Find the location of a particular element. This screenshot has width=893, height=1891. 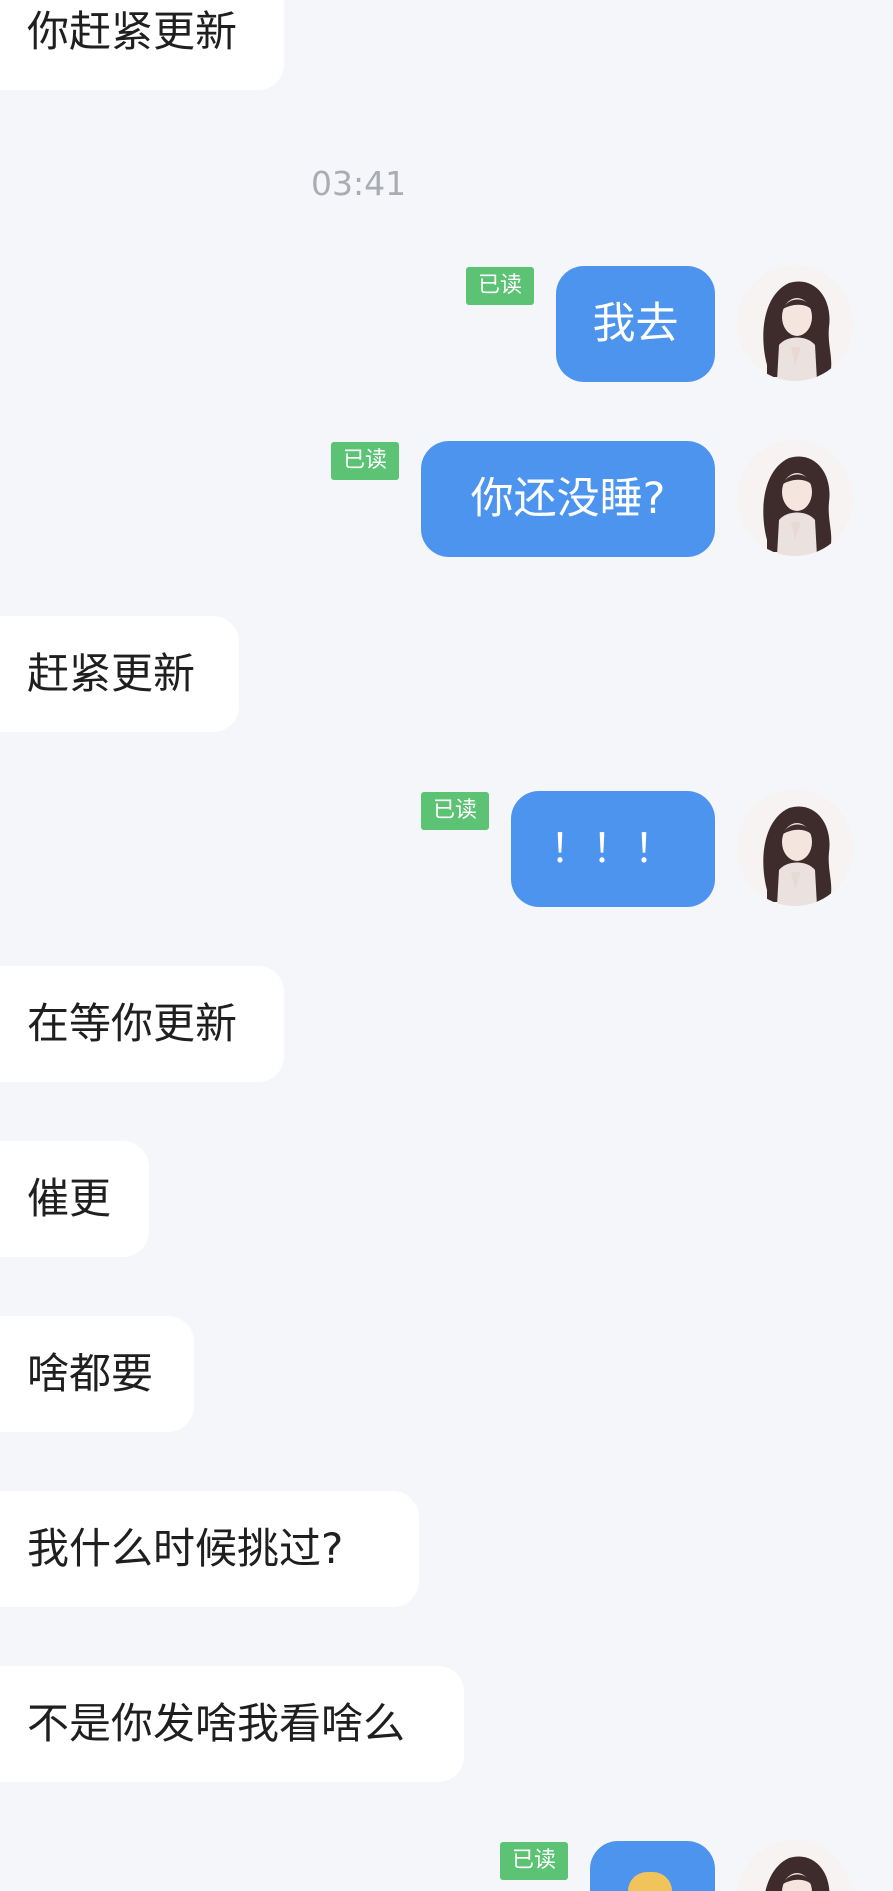

outgoing-message-bubble: 我去 is located at coordinates (635, 324).